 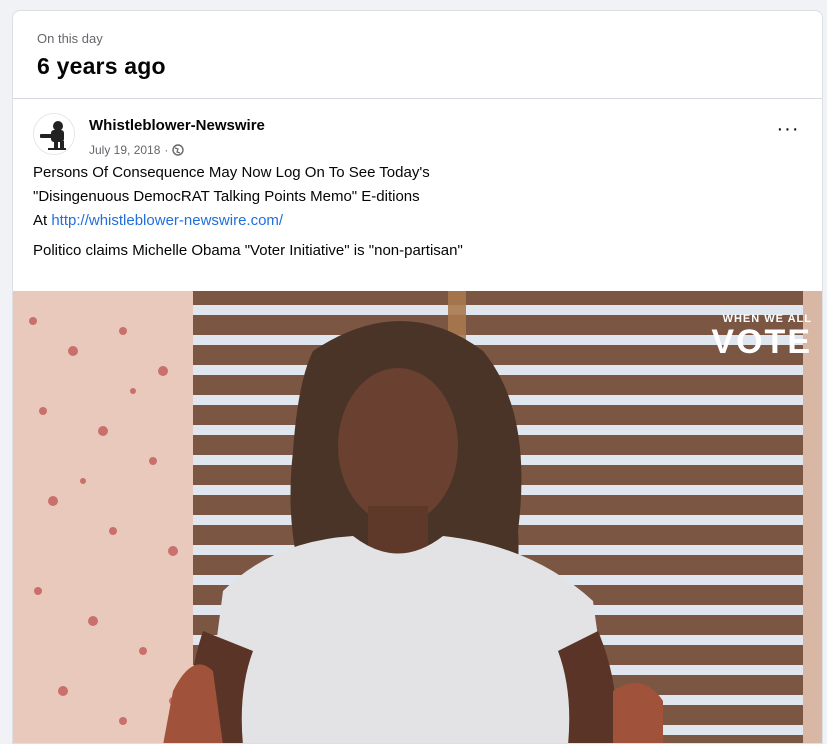 I want to click on link-prefix: At, so click(x=42, y=220).